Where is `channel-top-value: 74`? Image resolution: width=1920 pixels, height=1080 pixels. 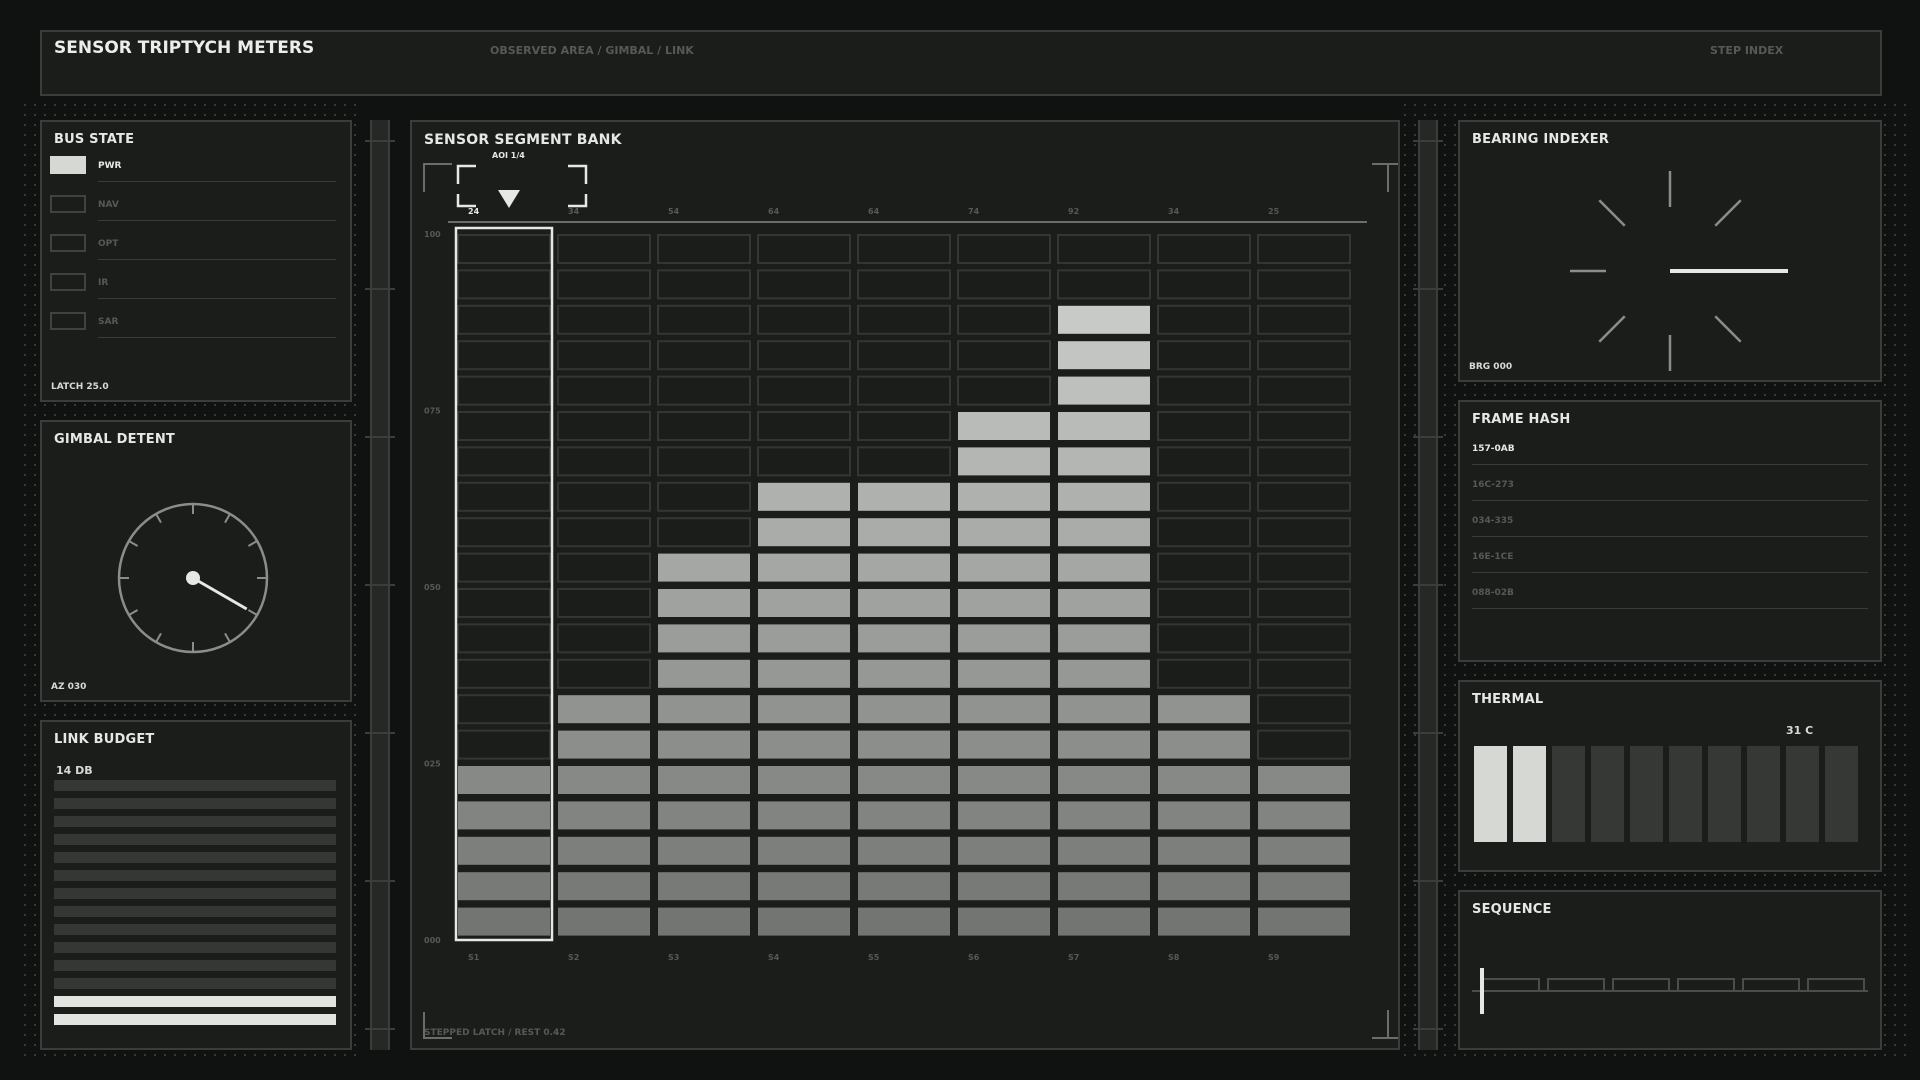
channel-top-value: 74 is located at coordinates (974, 211).